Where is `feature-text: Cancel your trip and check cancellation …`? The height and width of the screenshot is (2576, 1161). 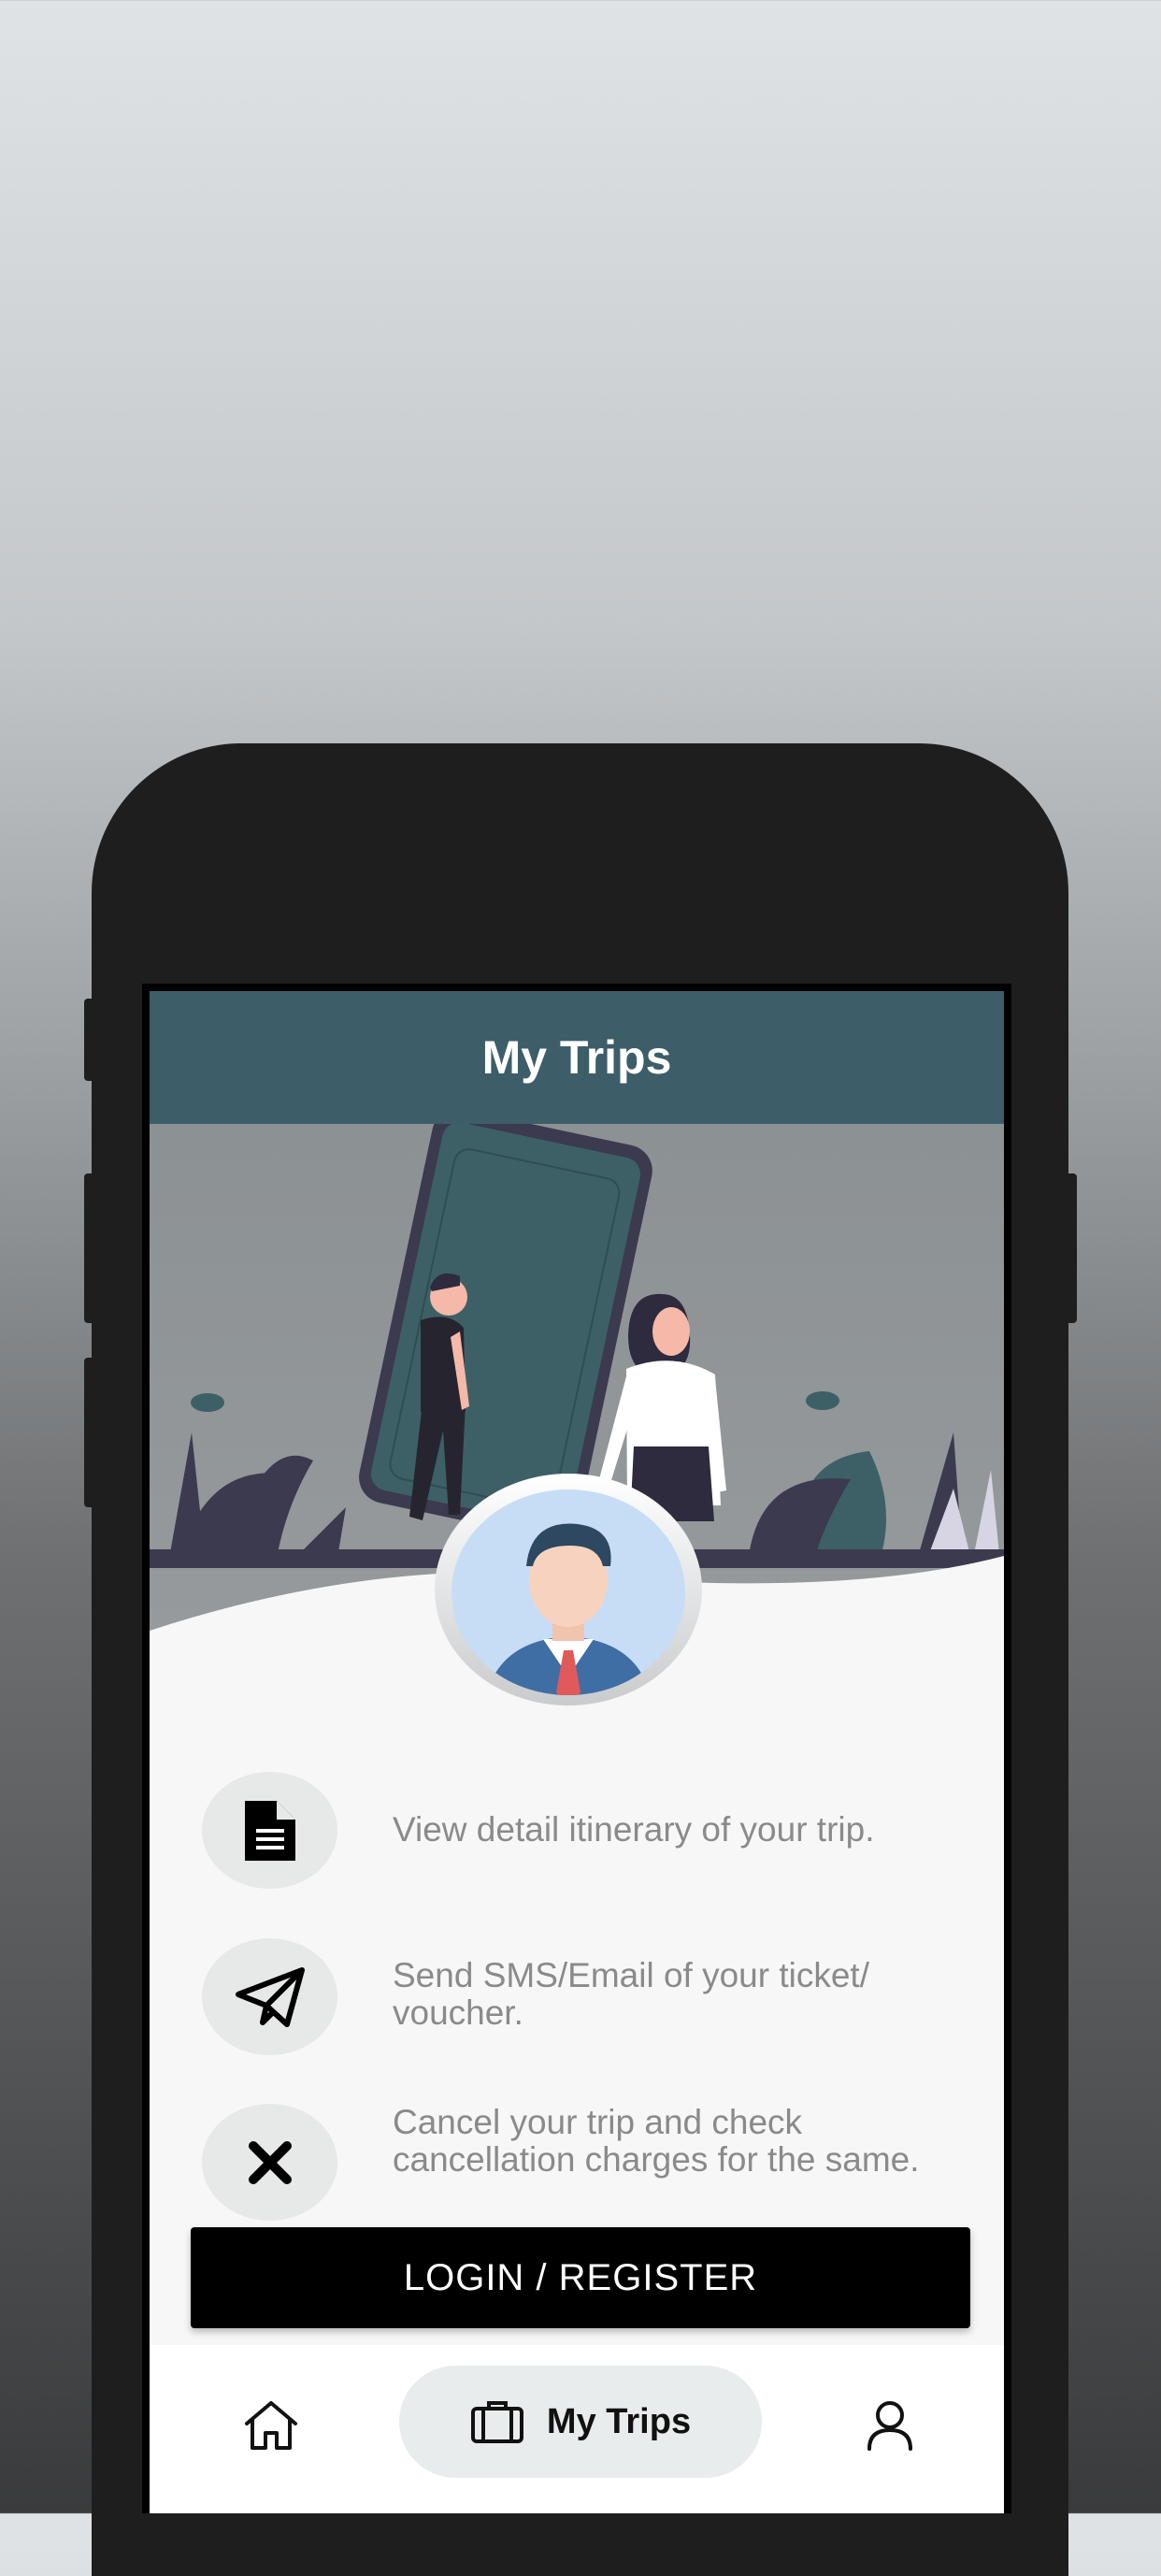
feature-text: Cancel your trip and check cancellation … is located at coordinates (656, 2141).